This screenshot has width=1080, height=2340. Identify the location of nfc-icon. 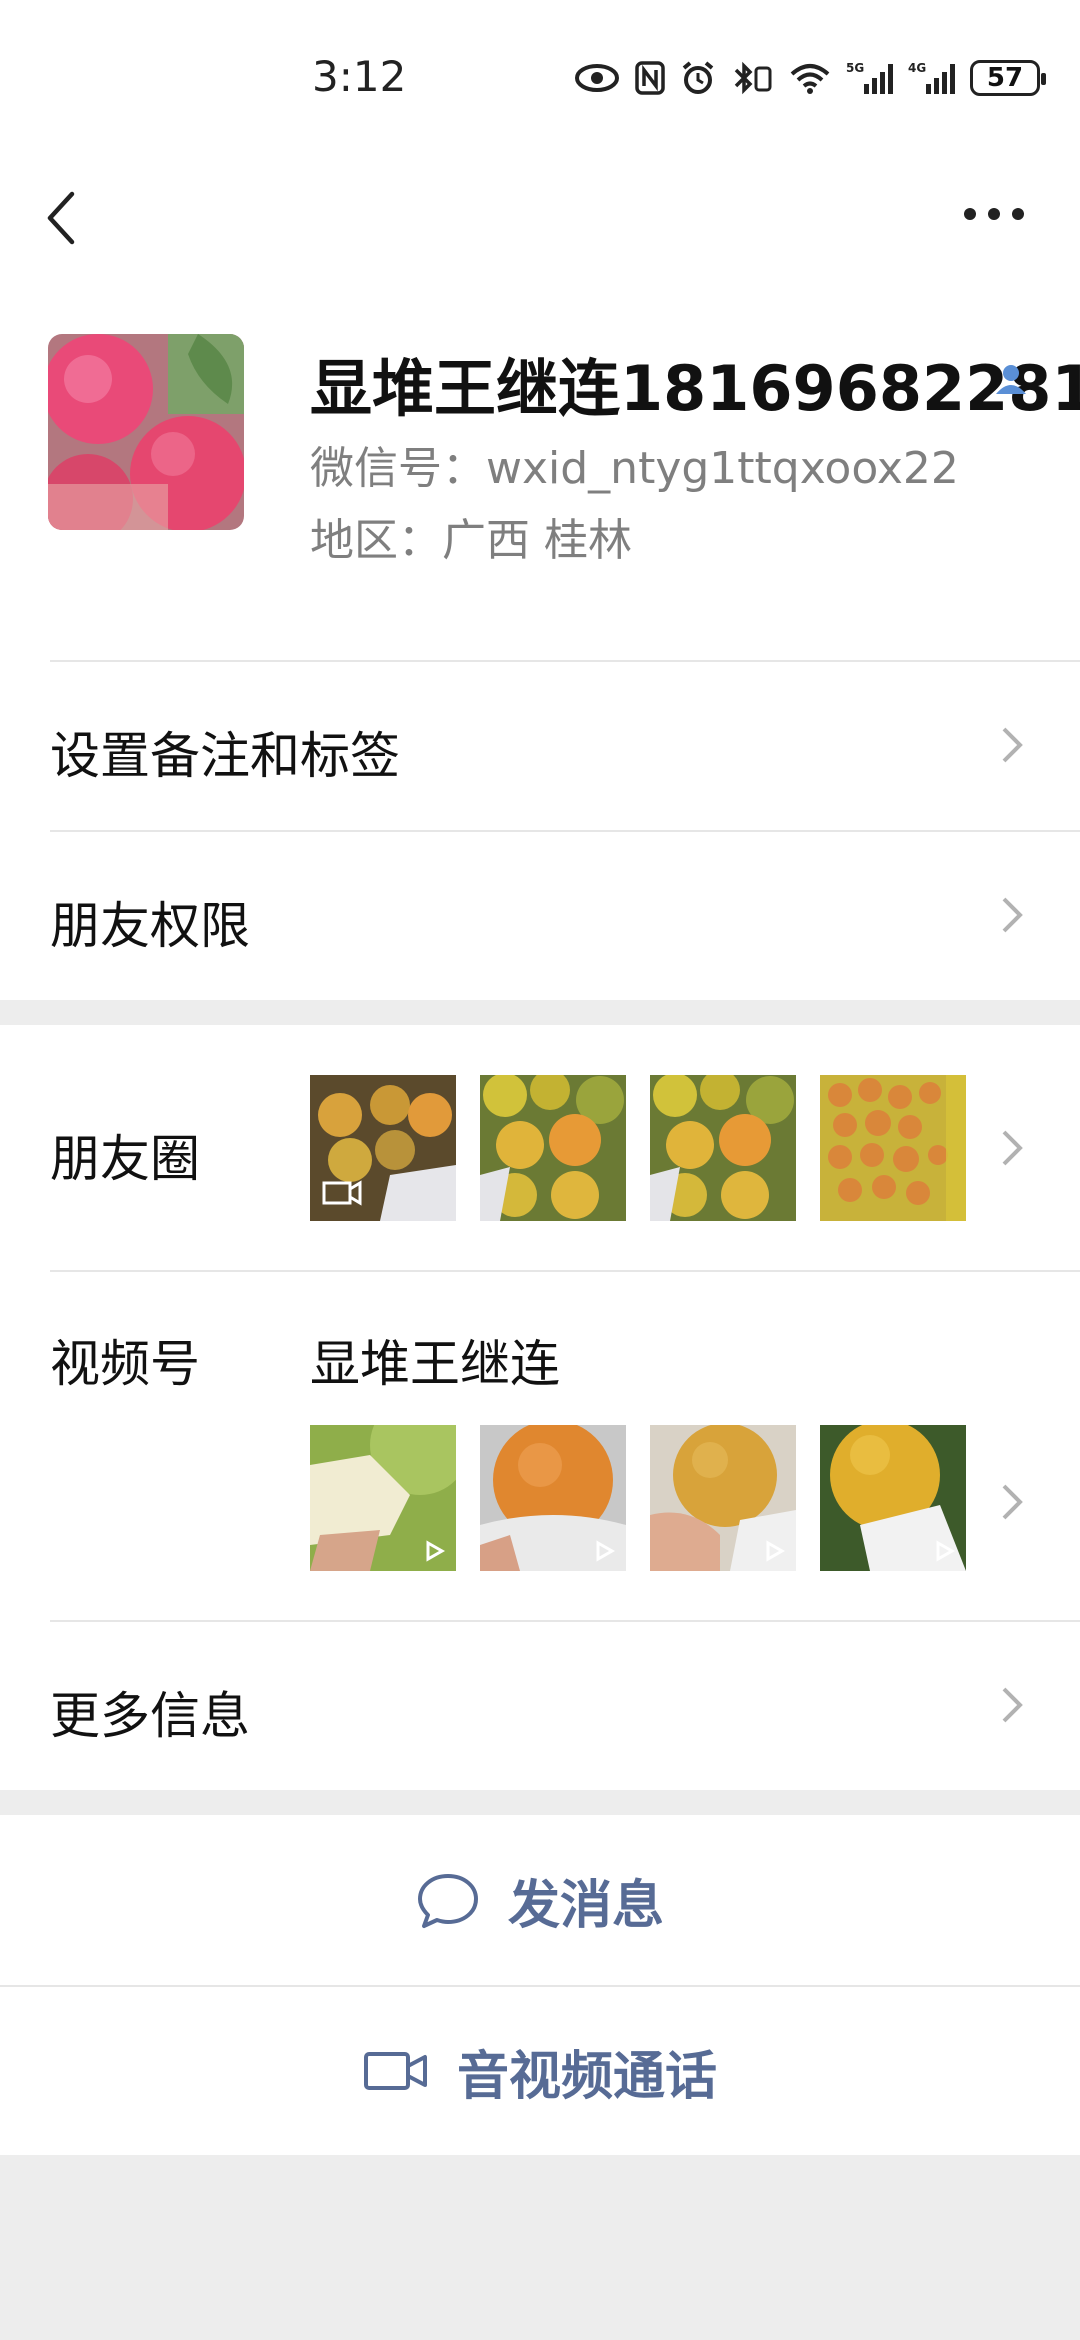
(650, 78).